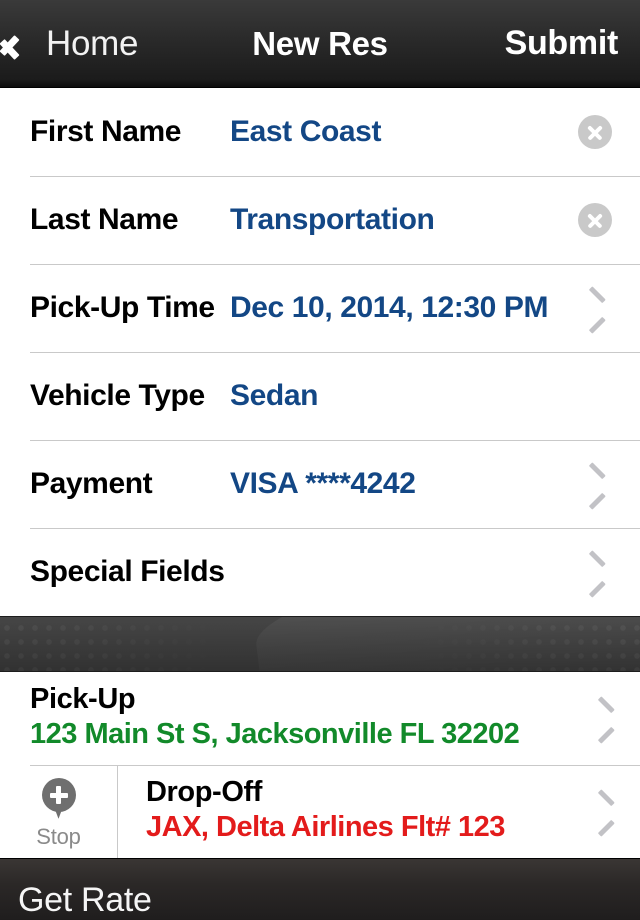 The height and width of the screenshot is (920, 640). Describe the element at coordinates (117, 395) in the screenshot. I see `row-label-vehicle-type: Vehicle Type` at that location.